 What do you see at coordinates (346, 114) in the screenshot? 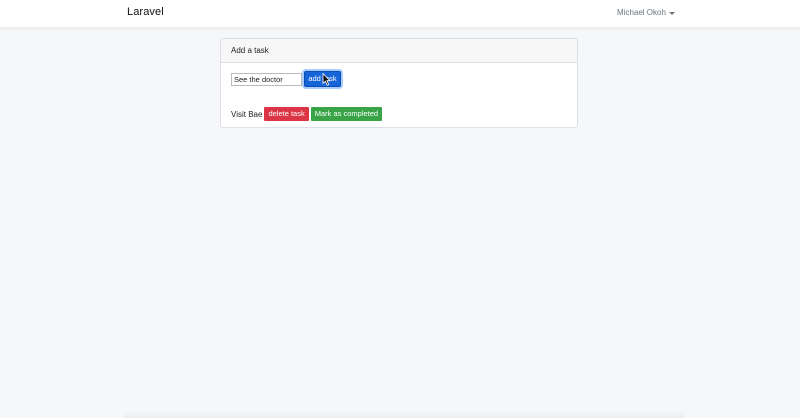
I see `mark-completed-button: Mark as completed` at bounding box center [346, 114].